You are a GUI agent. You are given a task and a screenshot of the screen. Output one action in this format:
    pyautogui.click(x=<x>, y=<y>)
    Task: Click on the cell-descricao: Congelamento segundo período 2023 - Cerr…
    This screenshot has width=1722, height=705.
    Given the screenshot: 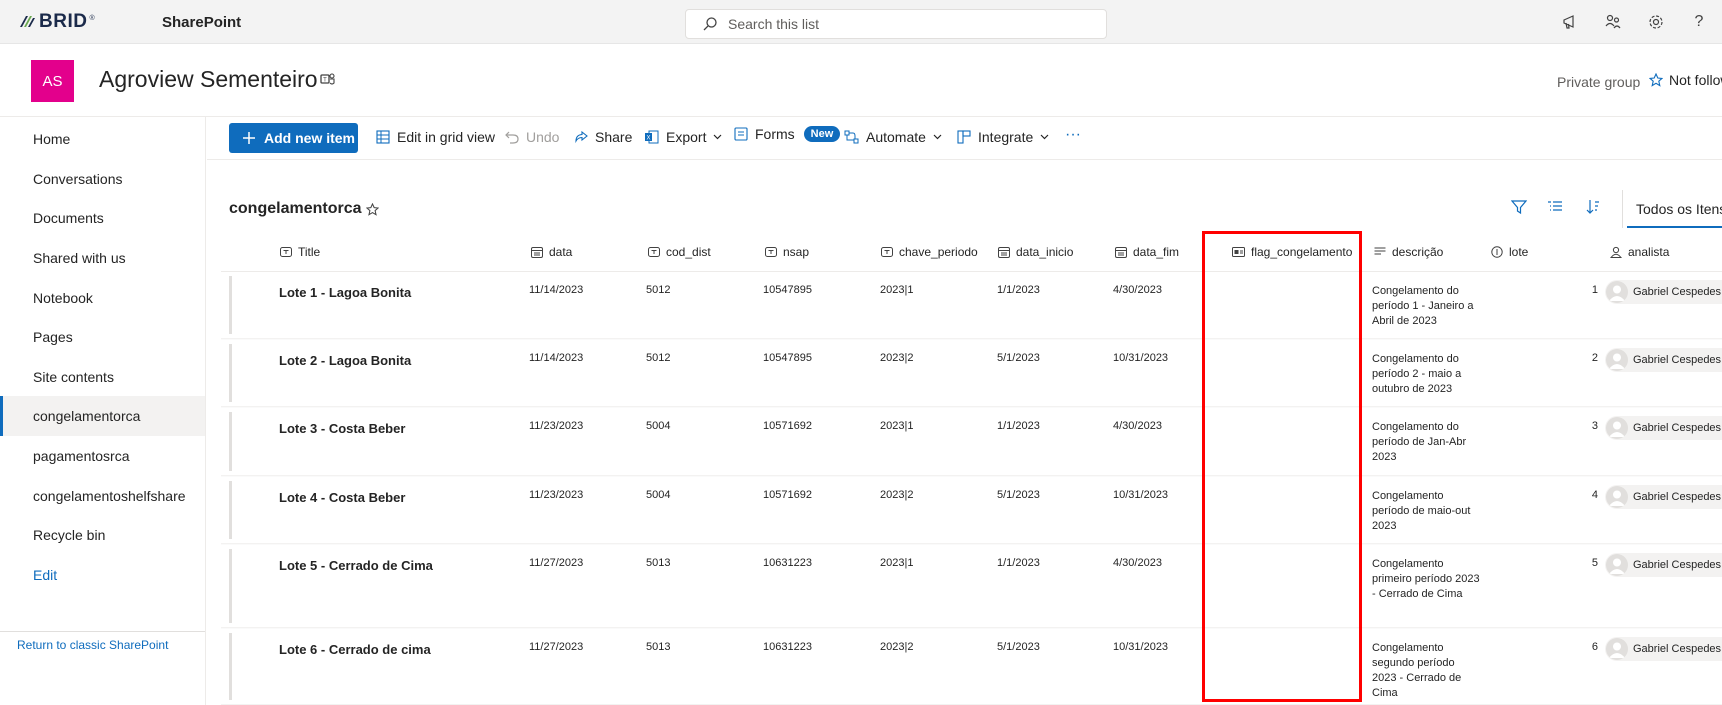 What is the action you would take?
    pyautogui.click(x=1417, y=670)
    